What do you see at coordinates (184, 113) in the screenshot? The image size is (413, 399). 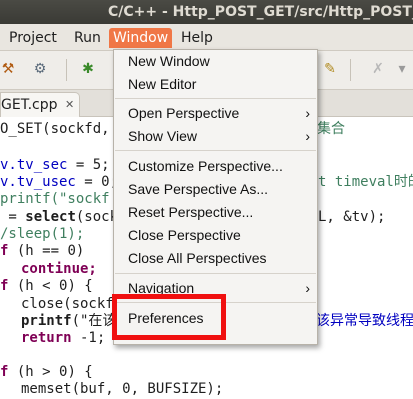 I see `menu-item-label: Open Perspective` at bounding box center [184, 113].